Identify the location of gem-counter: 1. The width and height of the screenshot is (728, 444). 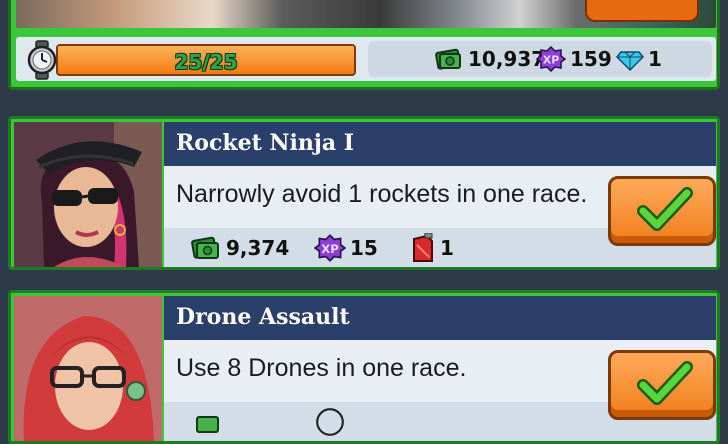
(639, 59).